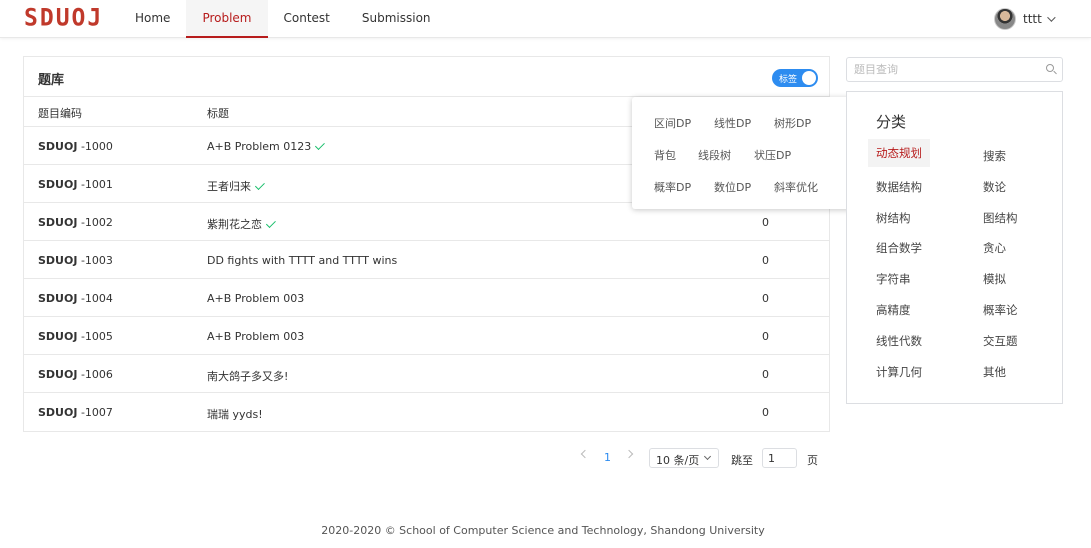  Describe the element at coordinates (60, 113) in the screenshot. I see `column-header-id: 题目编码` at that location.